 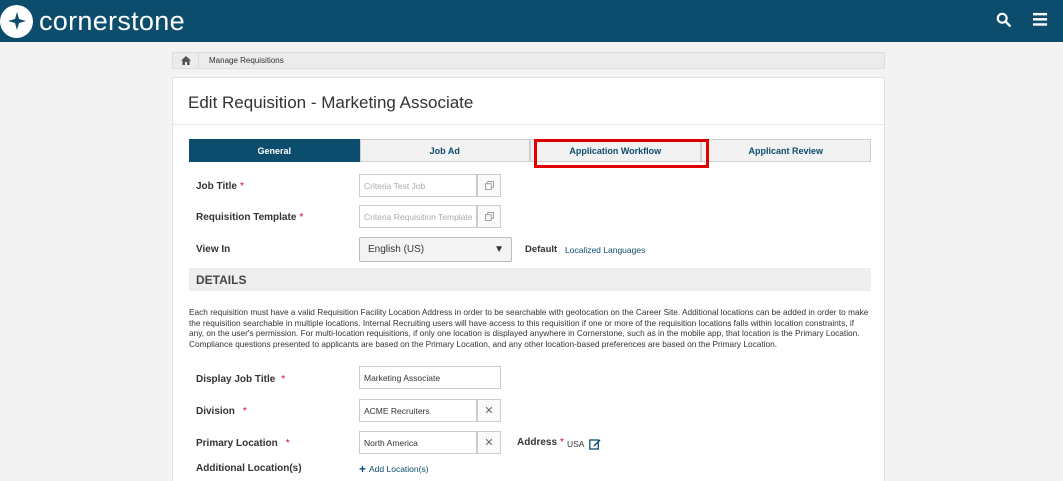 What do you see at coordinates (16, 21) in the screenshot?
I see `cornerstone-logo-icon` at bounding box center [16, 21].